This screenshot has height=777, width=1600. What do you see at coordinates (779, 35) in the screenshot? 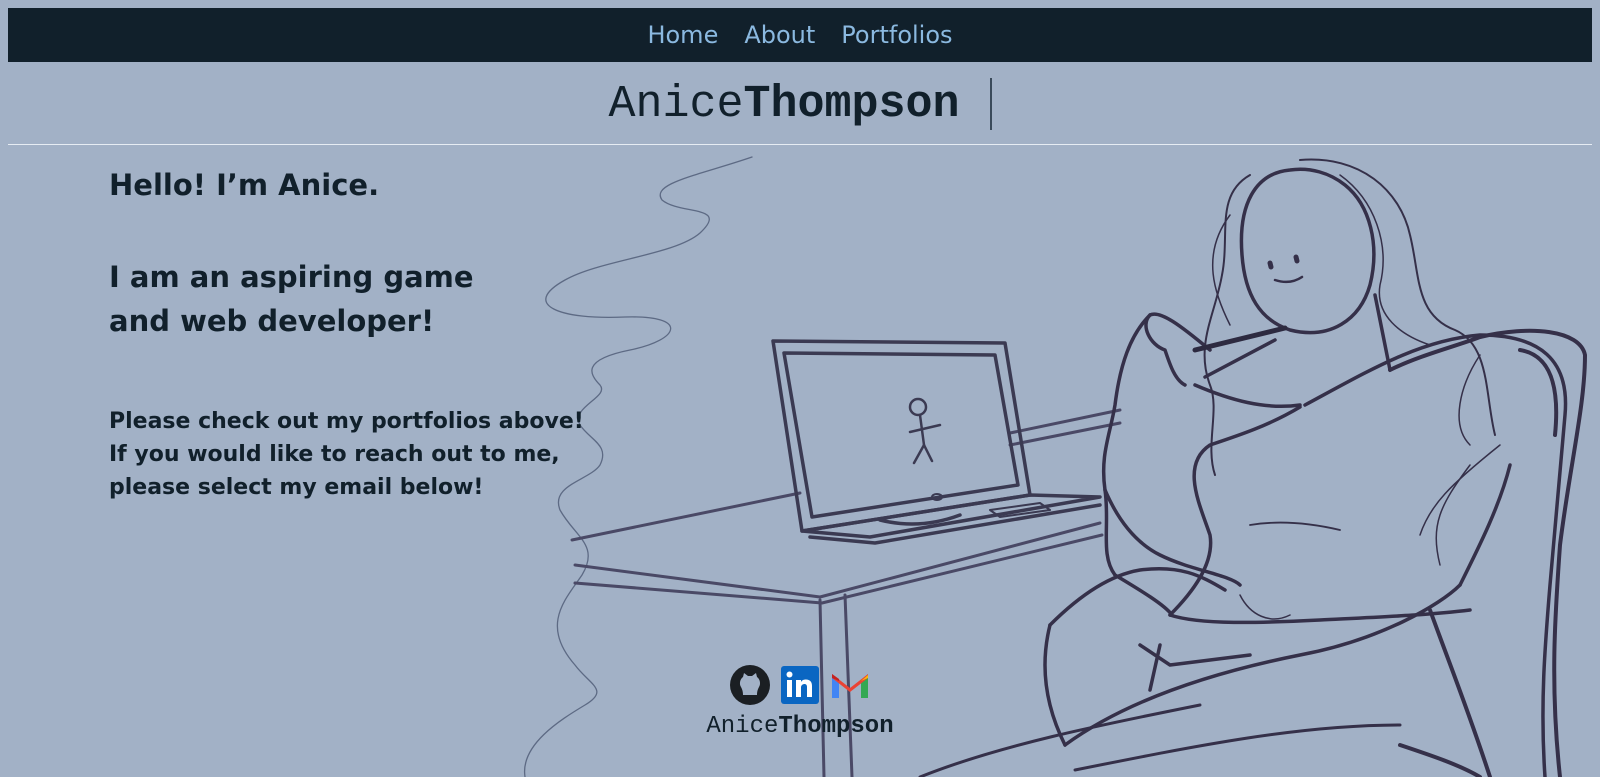
I see `nav-about-link: About` at bounding box center [779, 35].